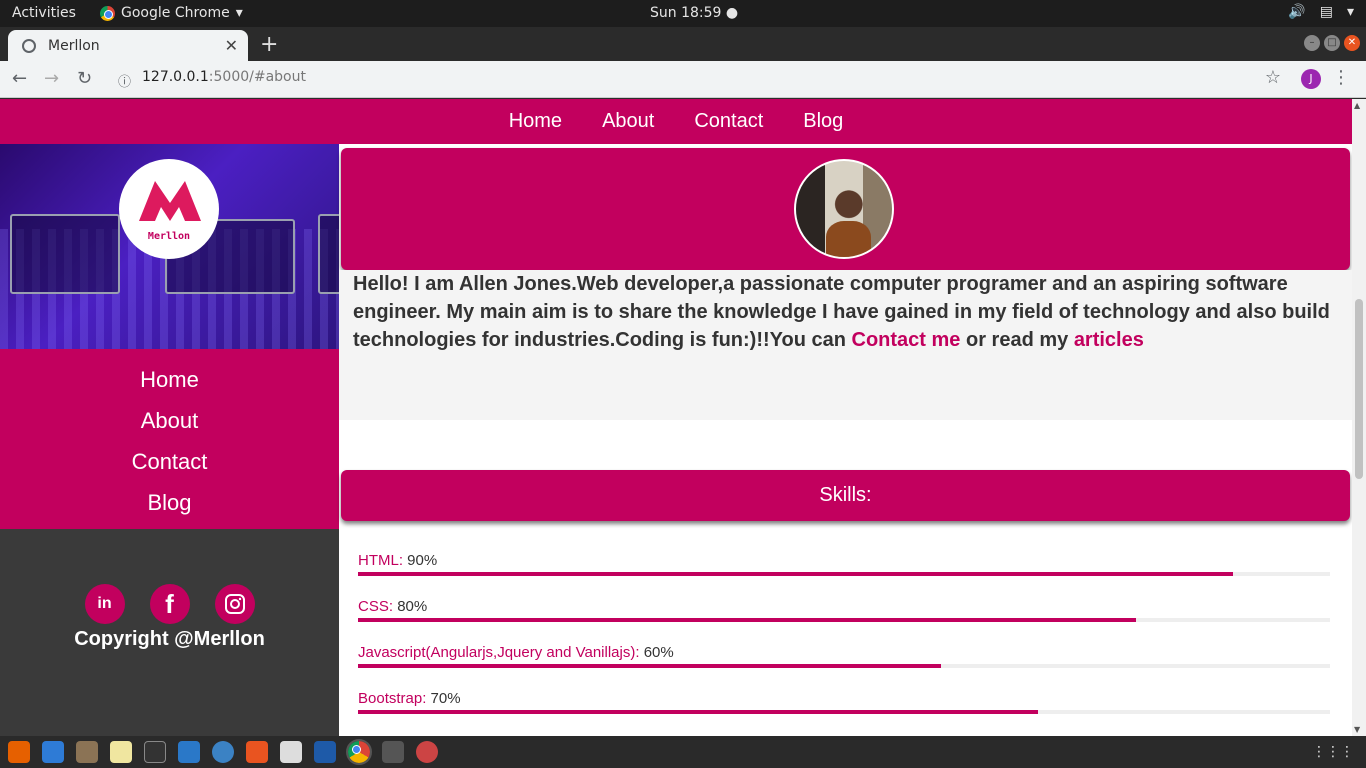 The height and width of the screenshot is (768, 1366). I want to click on skill-item: HTML: 90%, so click(844, 564).